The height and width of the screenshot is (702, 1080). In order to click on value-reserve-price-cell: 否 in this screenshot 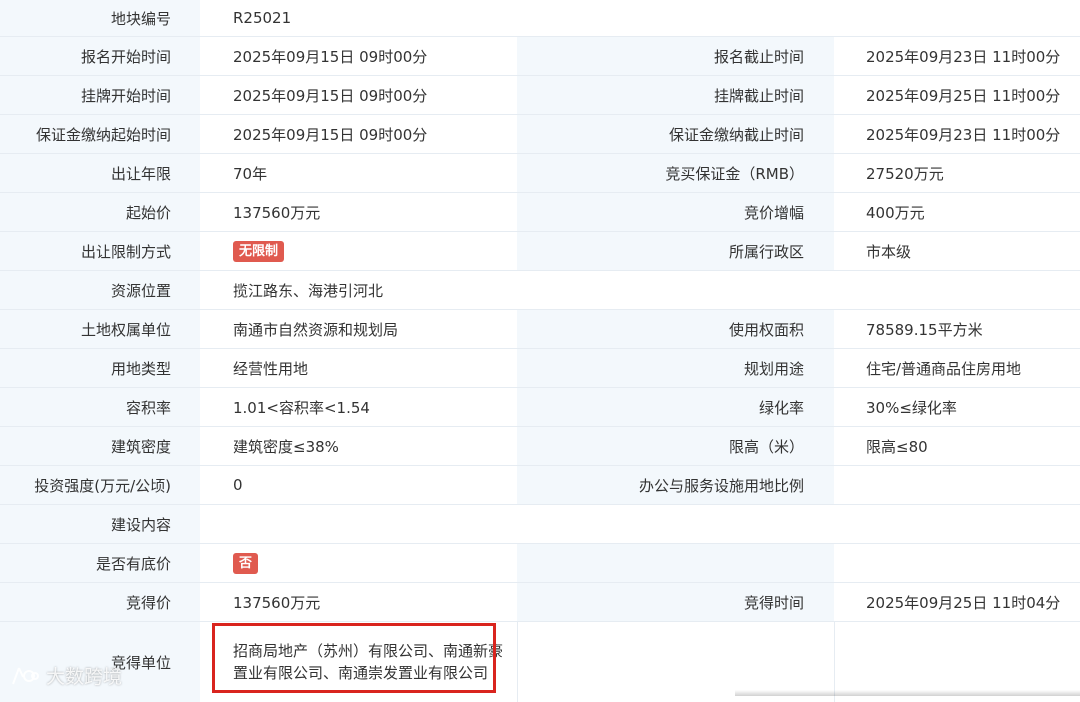, I will do `click(358, 563)`.